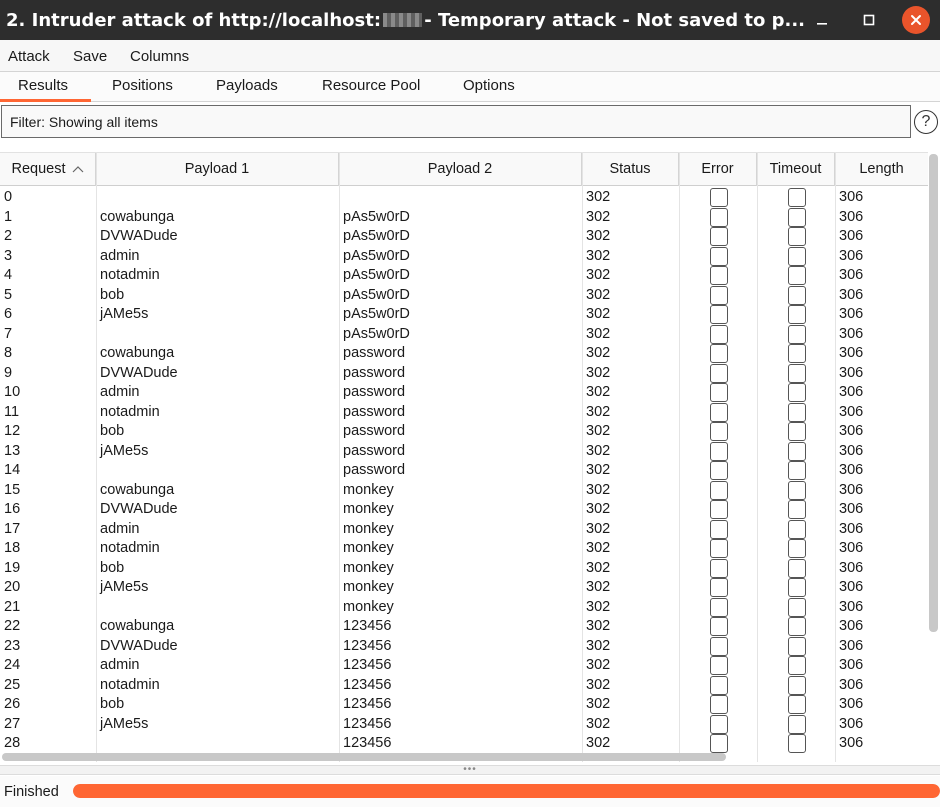 Image resolution: width=940 pixels, height=807 pixels. What do you see at coordinates (217, 169) in the screenshot?
I see `column-header-payload1: Payload 1` at bounding box center [217, 169].